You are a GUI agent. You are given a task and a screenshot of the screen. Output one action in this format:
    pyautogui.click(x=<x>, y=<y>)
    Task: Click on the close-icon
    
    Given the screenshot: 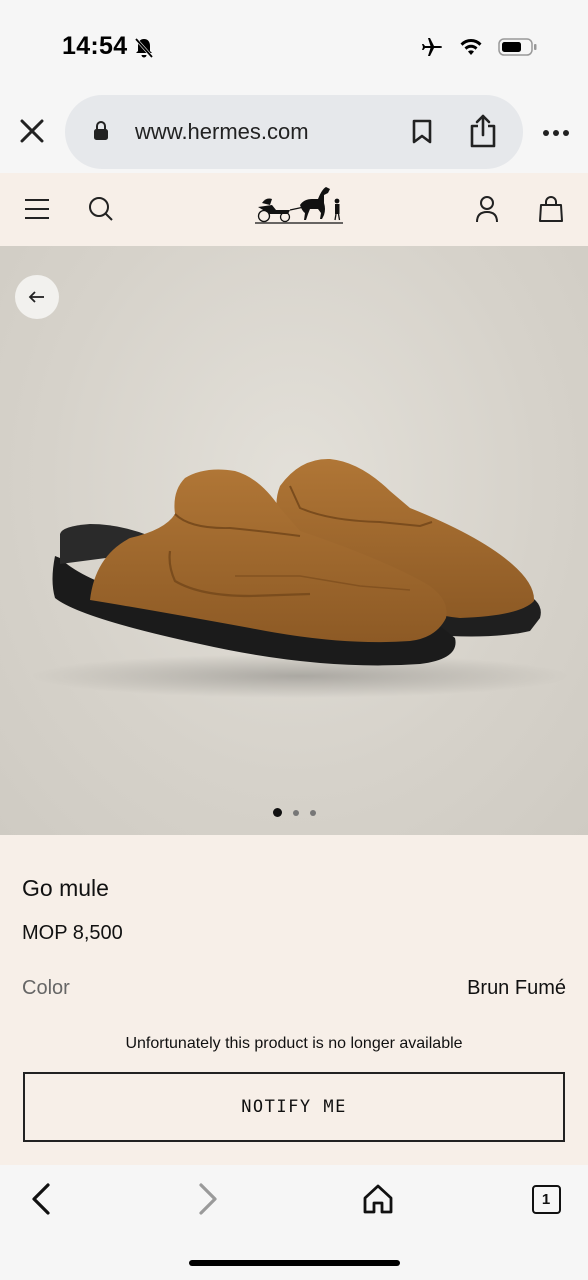 What is the action you would take?
    pyautogui.click(x=32, y=131)
    